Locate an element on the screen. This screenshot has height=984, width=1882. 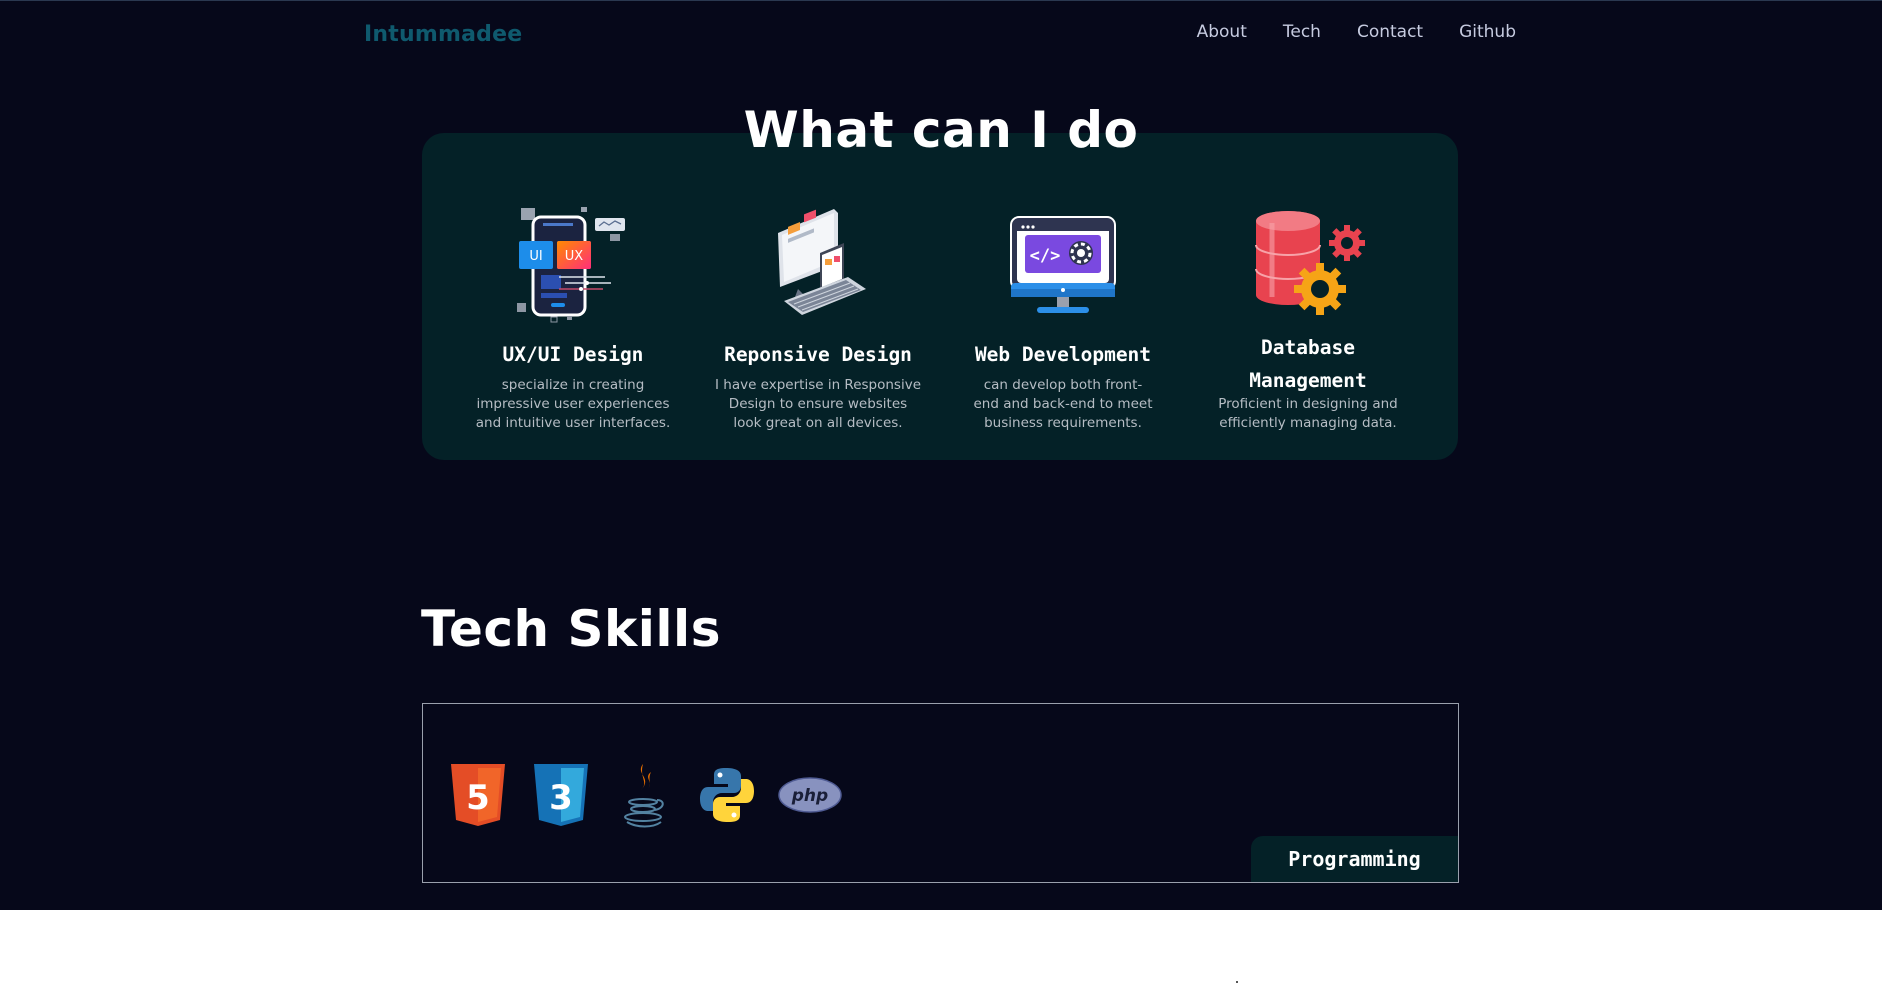
desc-line: I have expertise in Responsive is located at coordinates (818, 385).